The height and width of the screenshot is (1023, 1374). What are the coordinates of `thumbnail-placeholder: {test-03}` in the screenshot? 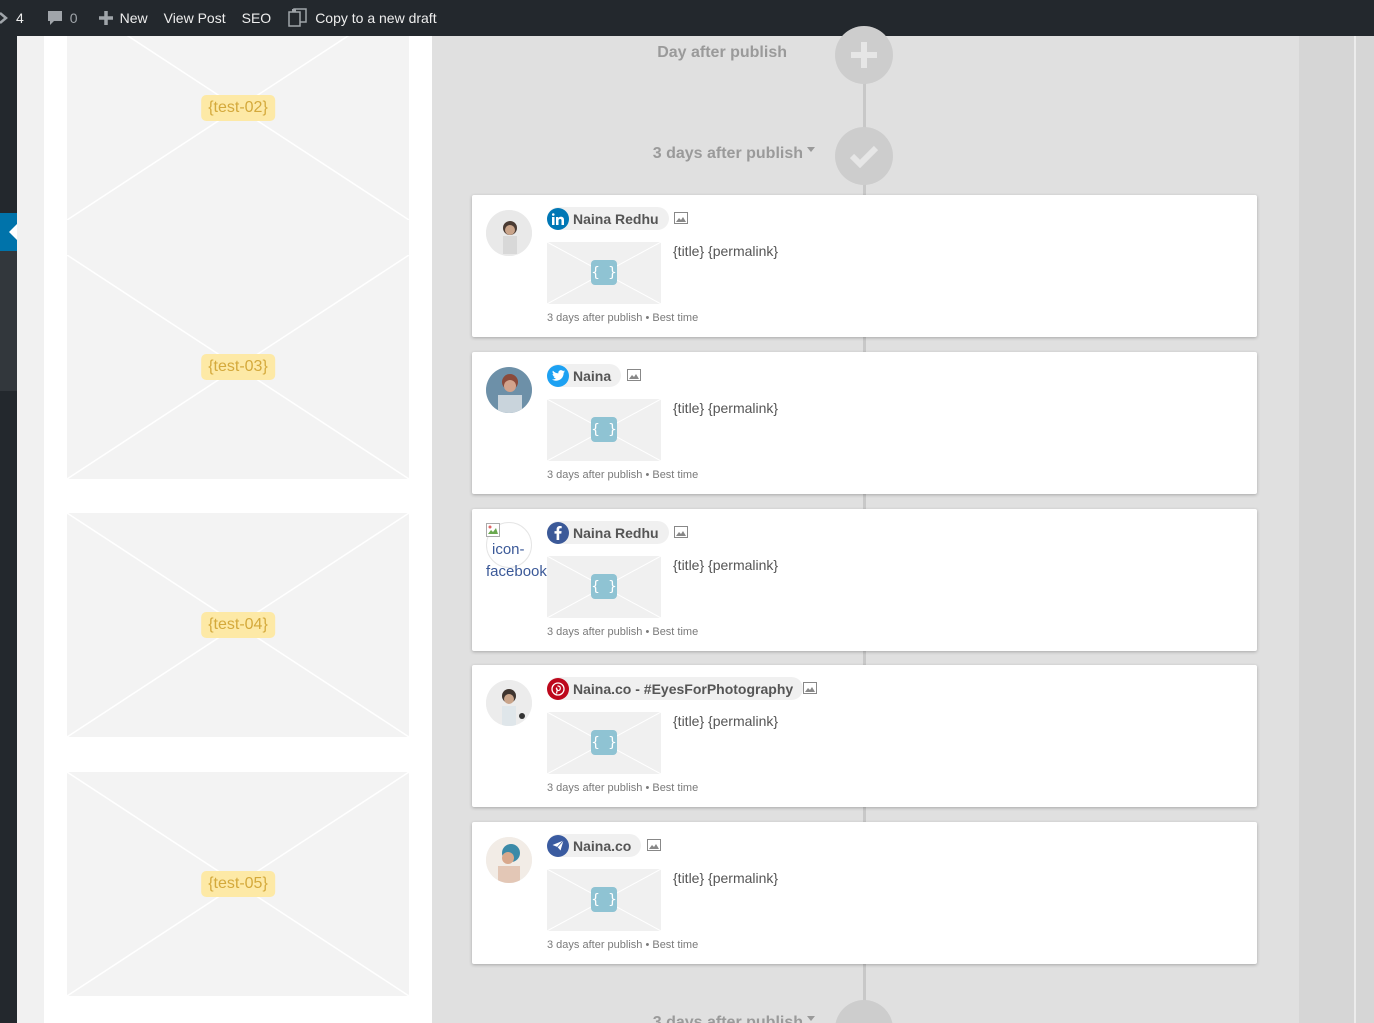 It's located at (238, 367).